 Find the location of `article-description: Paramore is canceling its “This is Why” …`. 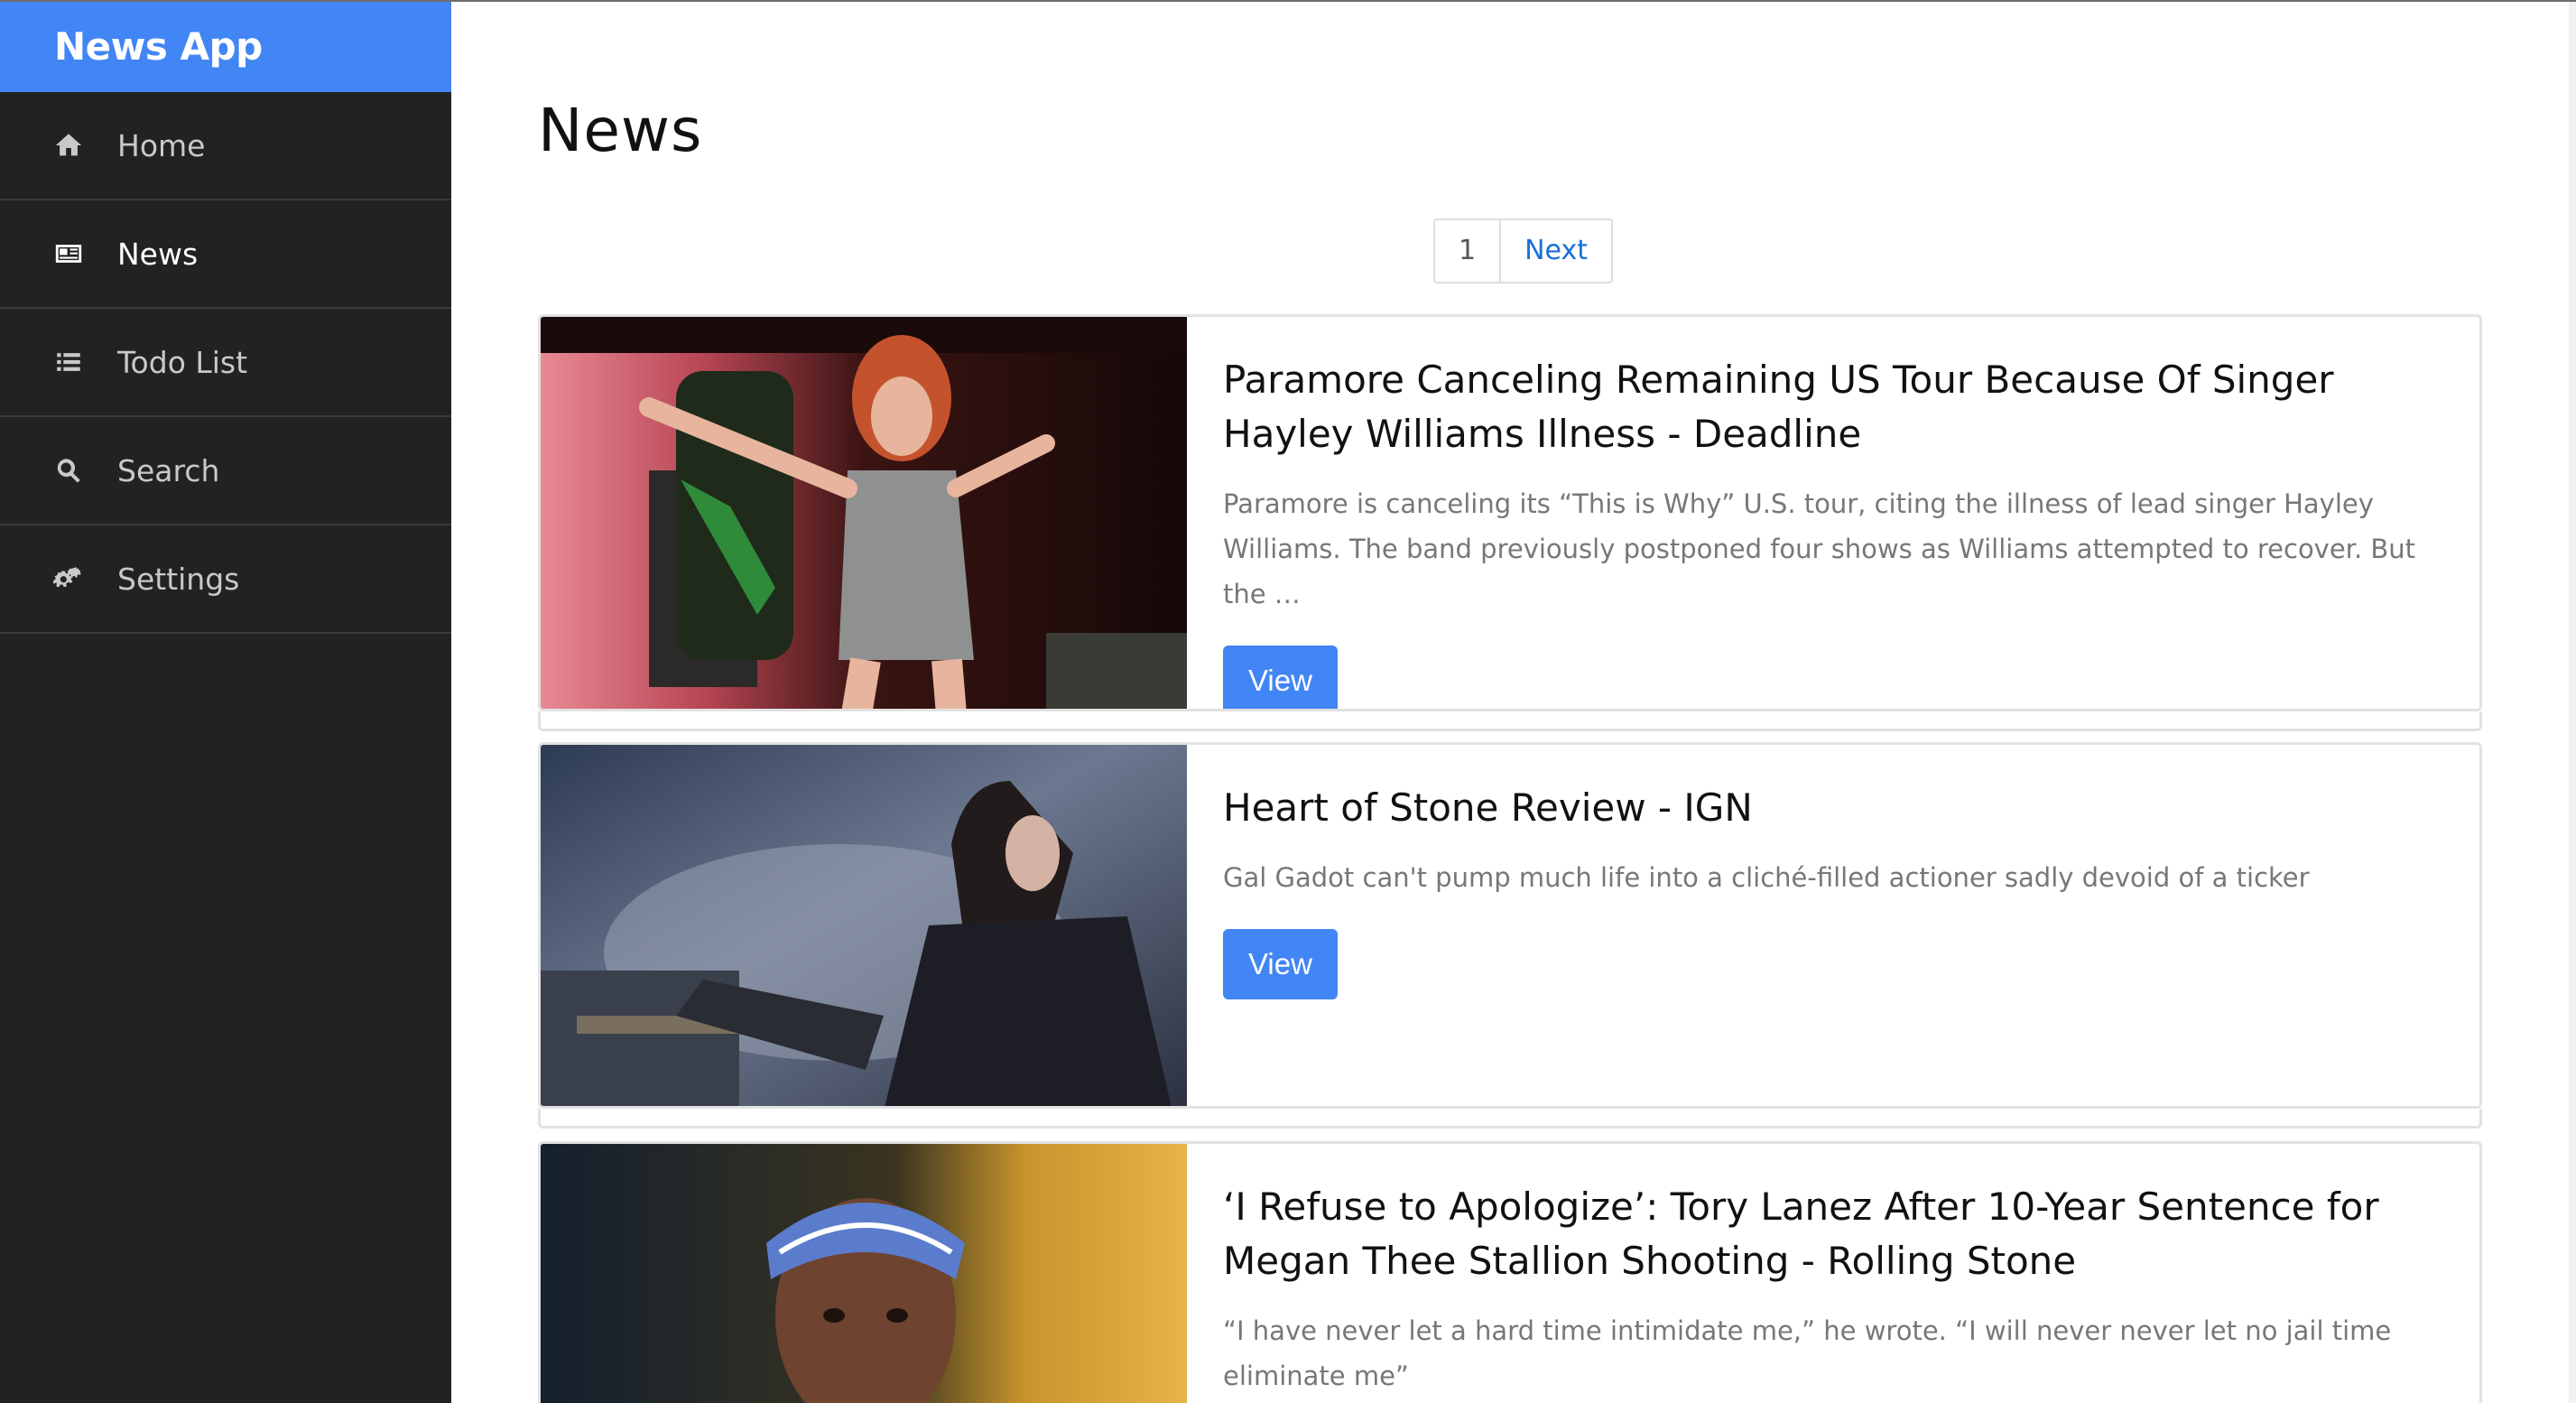

article-description: Paramore is canceling its “This is Why” … is located at coordinates (1819, 549).